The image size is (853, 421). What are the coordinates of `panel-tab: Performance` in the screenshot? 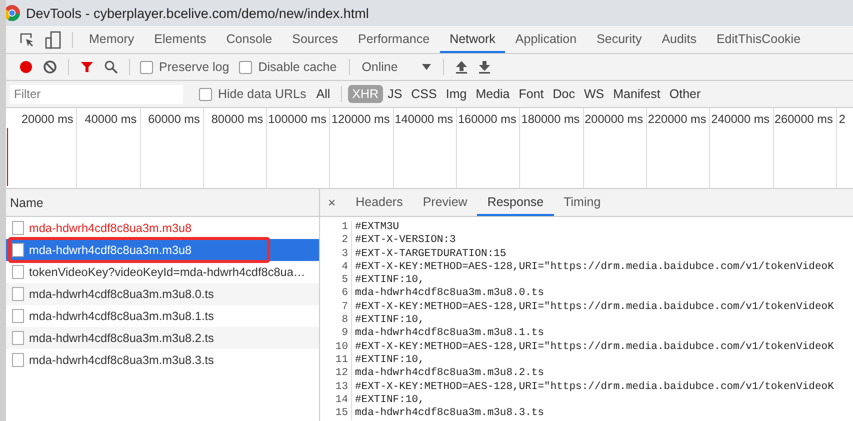 It's located at (394, 39).